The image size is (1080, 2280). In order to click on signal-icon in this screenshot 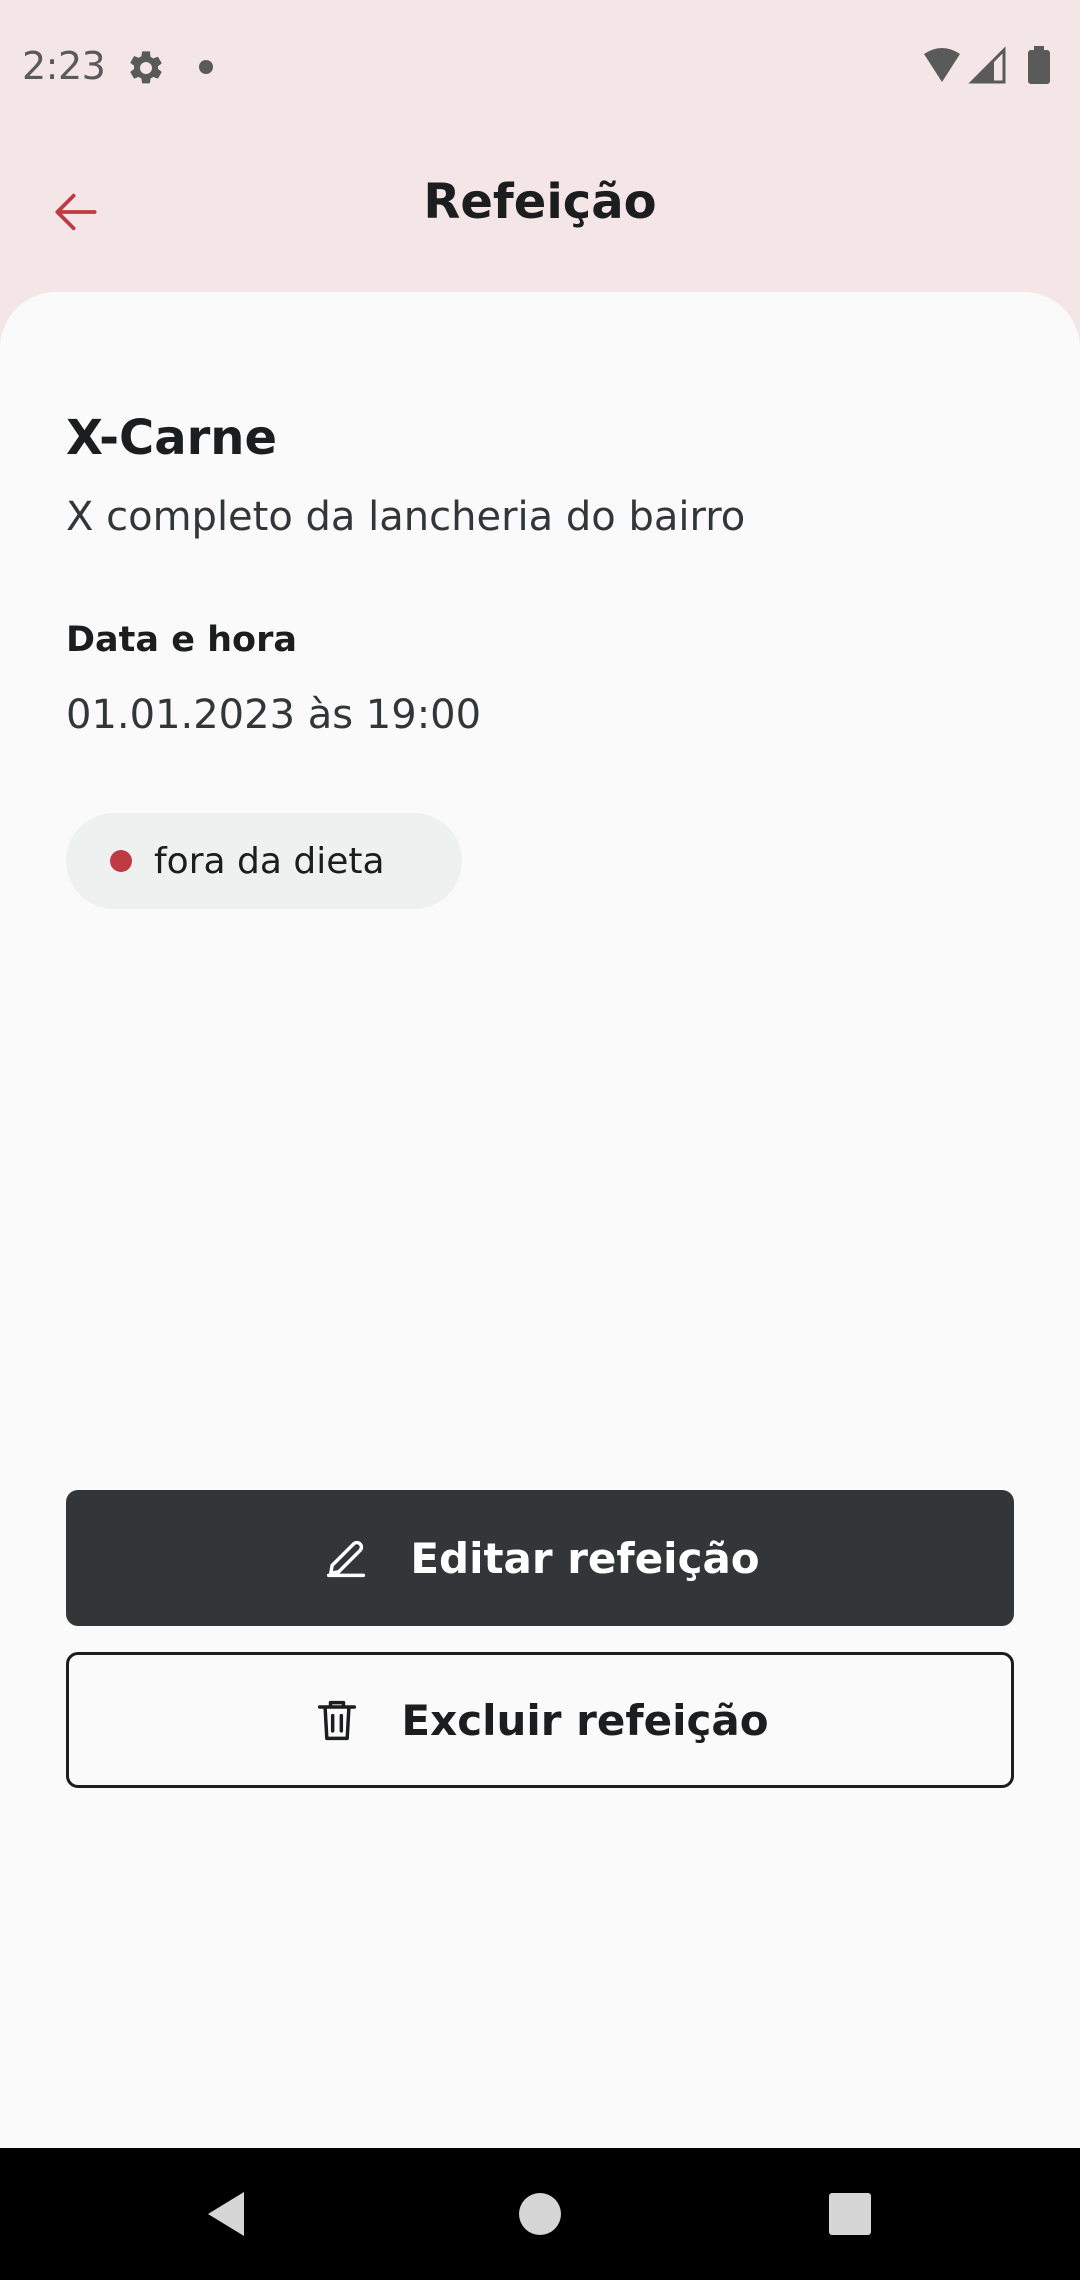, I will do `click(987, 65)`.